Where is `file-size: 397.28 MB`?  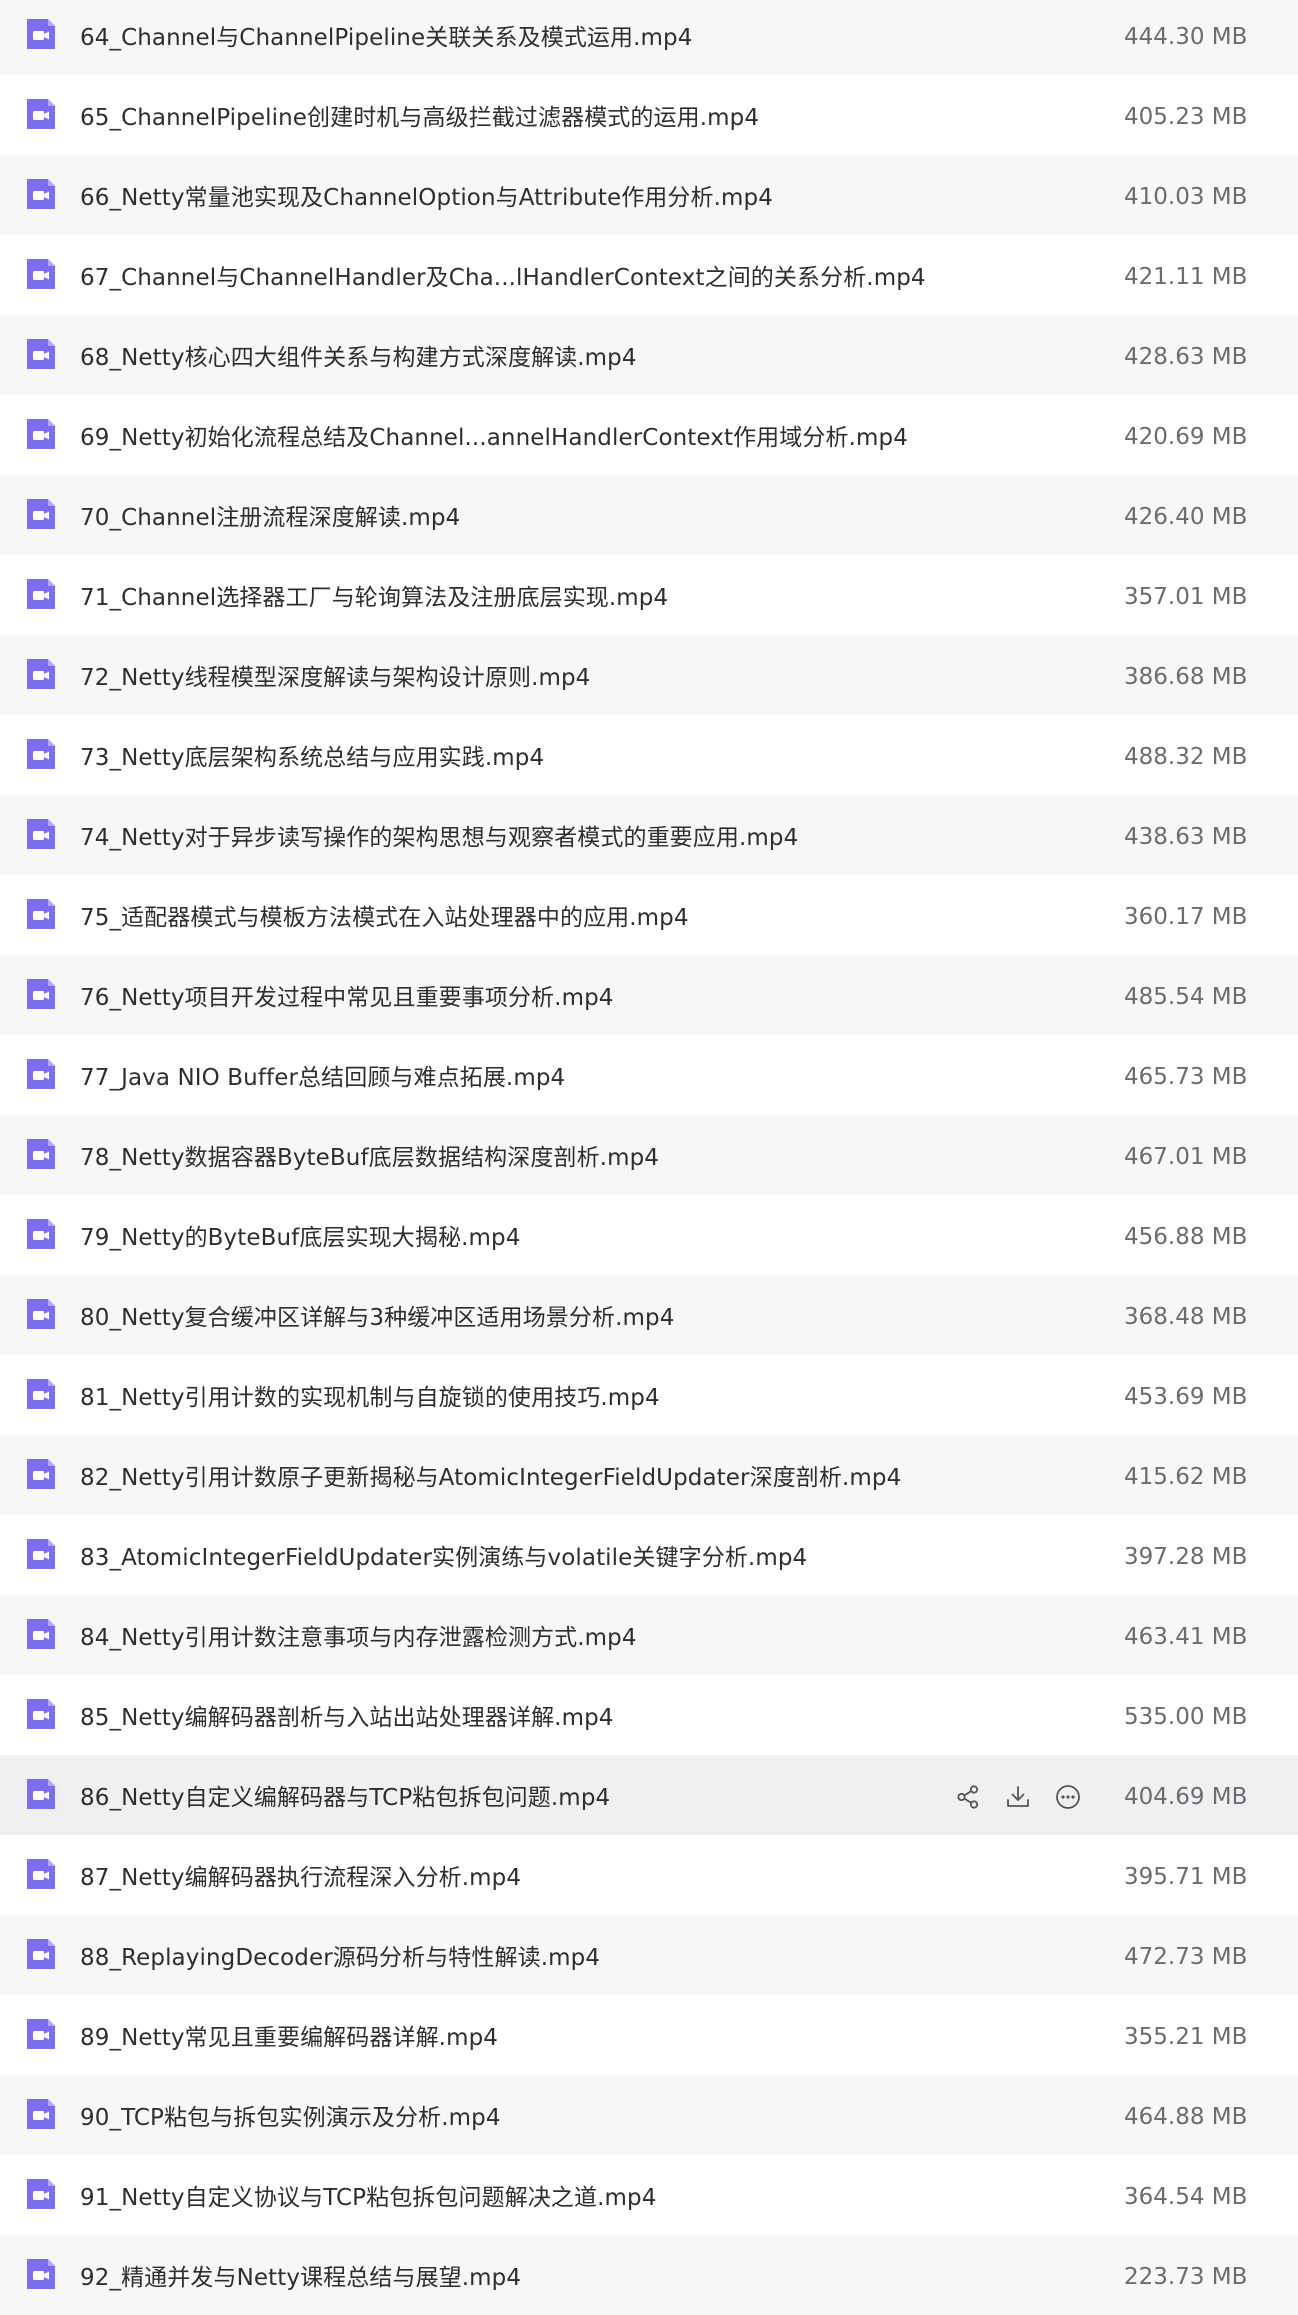 file-size: 397.28 MB is located at coordinates (1186, 1557).